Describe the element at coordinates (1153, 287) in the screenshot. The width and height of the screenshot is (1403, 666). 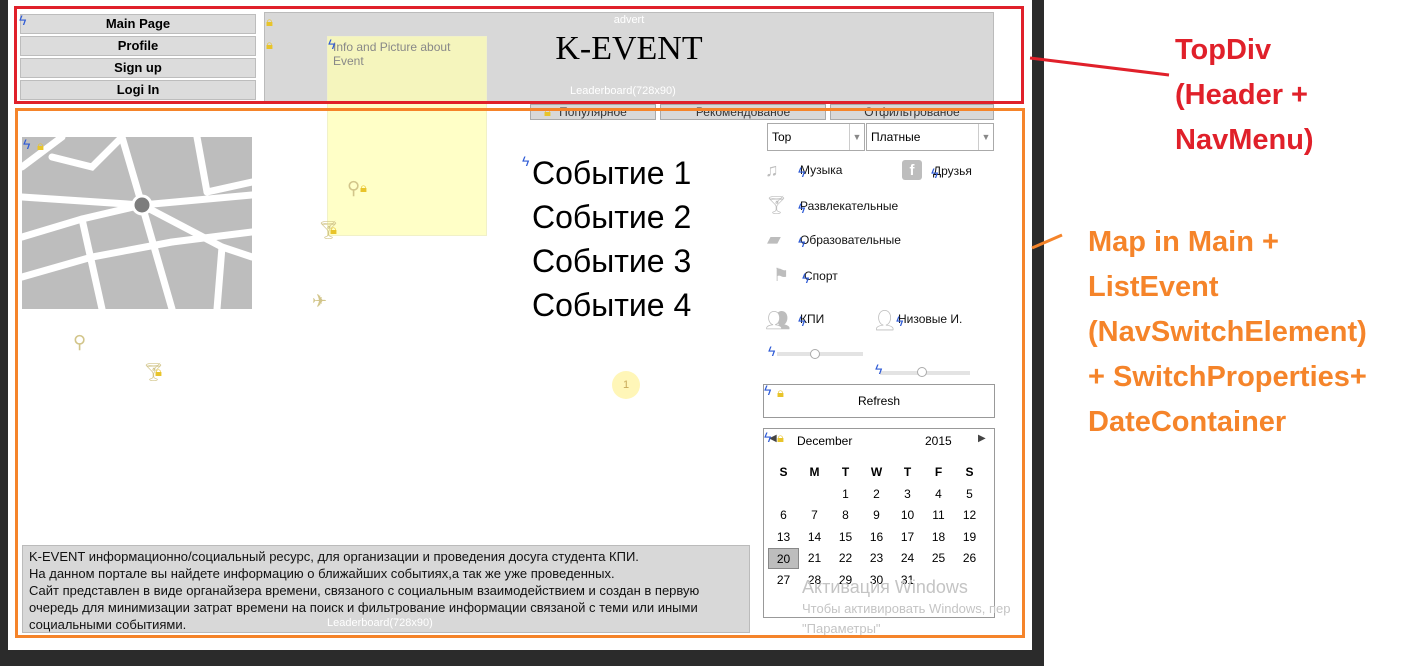
I see `annotation-line: ListEvent` at that location.